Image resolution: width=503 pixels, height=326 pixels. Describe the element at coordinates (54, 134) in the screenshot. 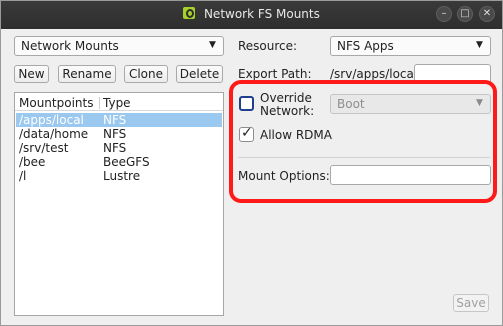

I see `row-mountpoint: /data/home` at that location.